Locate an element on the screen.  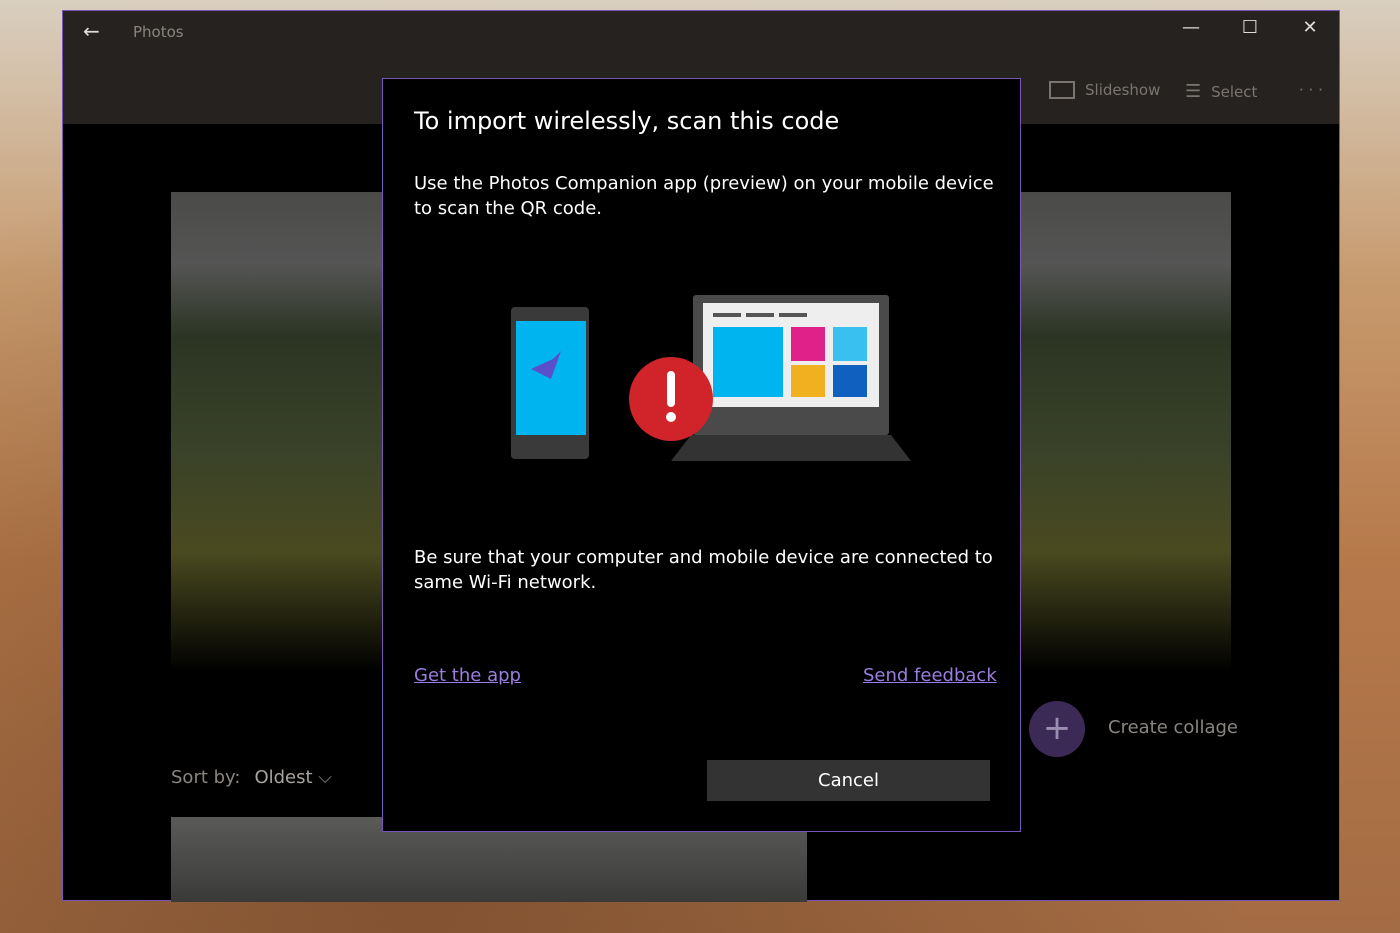
illustration is located at coordinates (711, 378).